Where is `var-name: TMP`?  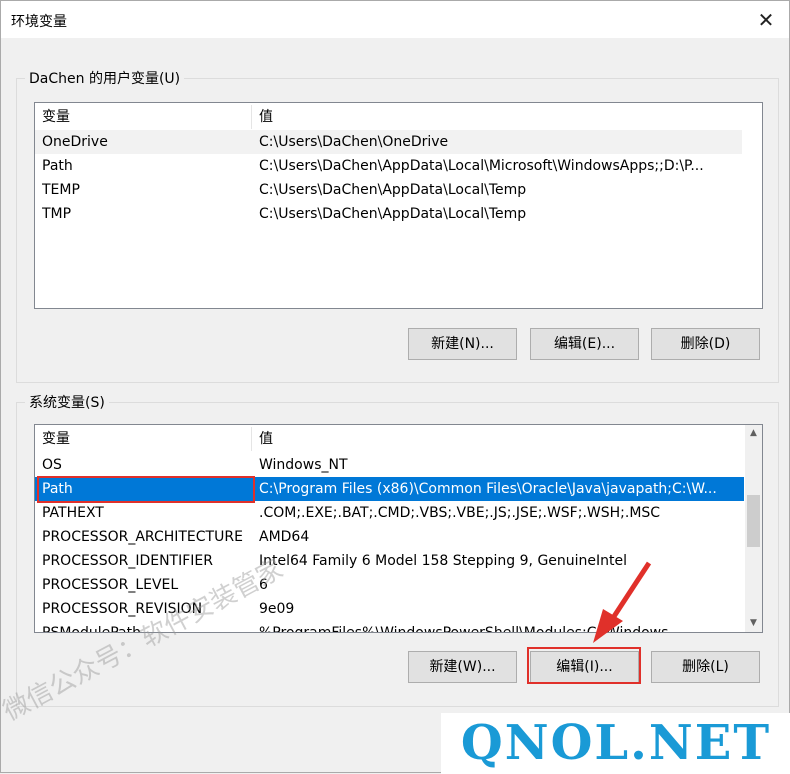 var-name: TMP is located at coordinates (57, 214).